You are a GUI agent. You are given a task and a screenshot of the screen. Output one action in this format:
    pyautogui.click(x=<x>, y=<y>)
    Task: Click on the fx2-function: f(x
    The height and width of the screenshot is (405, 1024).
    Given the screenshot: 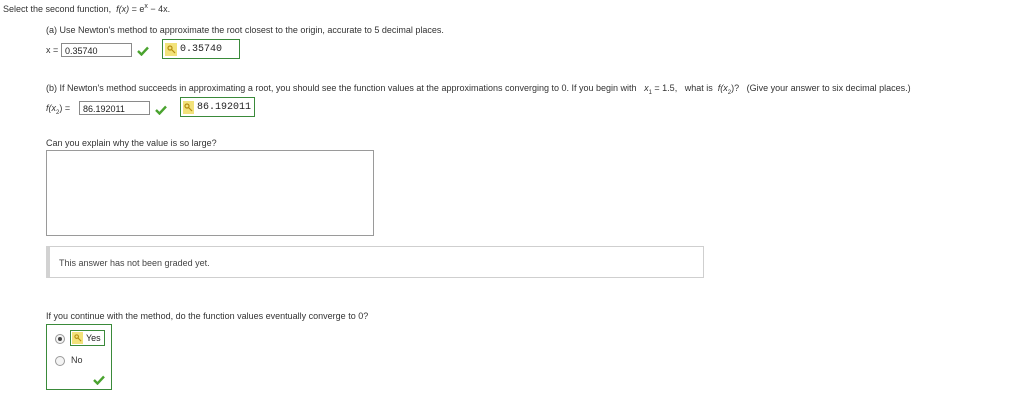 What is the action you would take?
    pyautogui.click(x=722, y=88)
    